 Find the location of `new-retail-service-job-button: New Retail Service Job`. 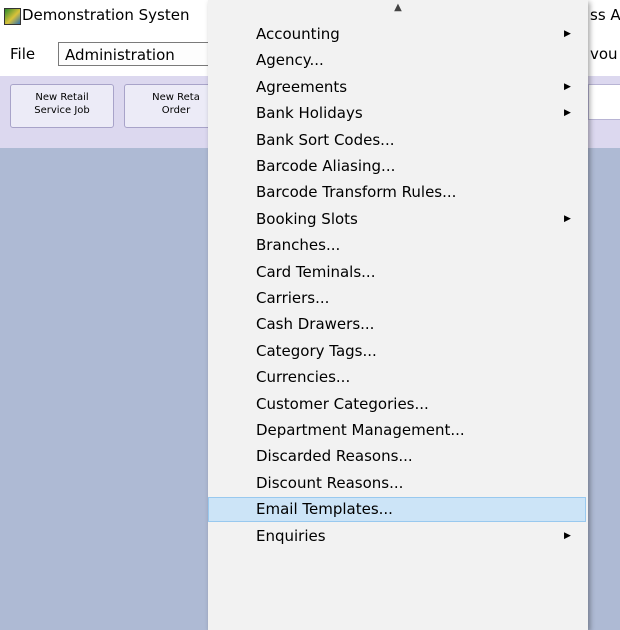

new-retail-service-job-button: New Retail Service Job is located at coordinates (62, 106).